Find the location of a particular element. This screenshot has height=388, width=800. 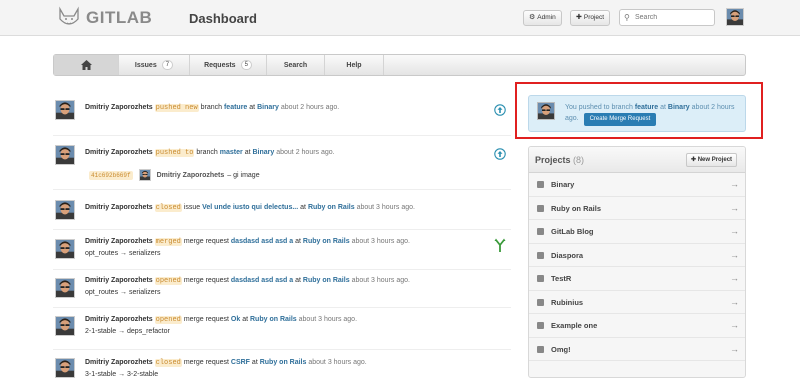

project-name: Ruby on Rails is located at coordinates (576, 208).